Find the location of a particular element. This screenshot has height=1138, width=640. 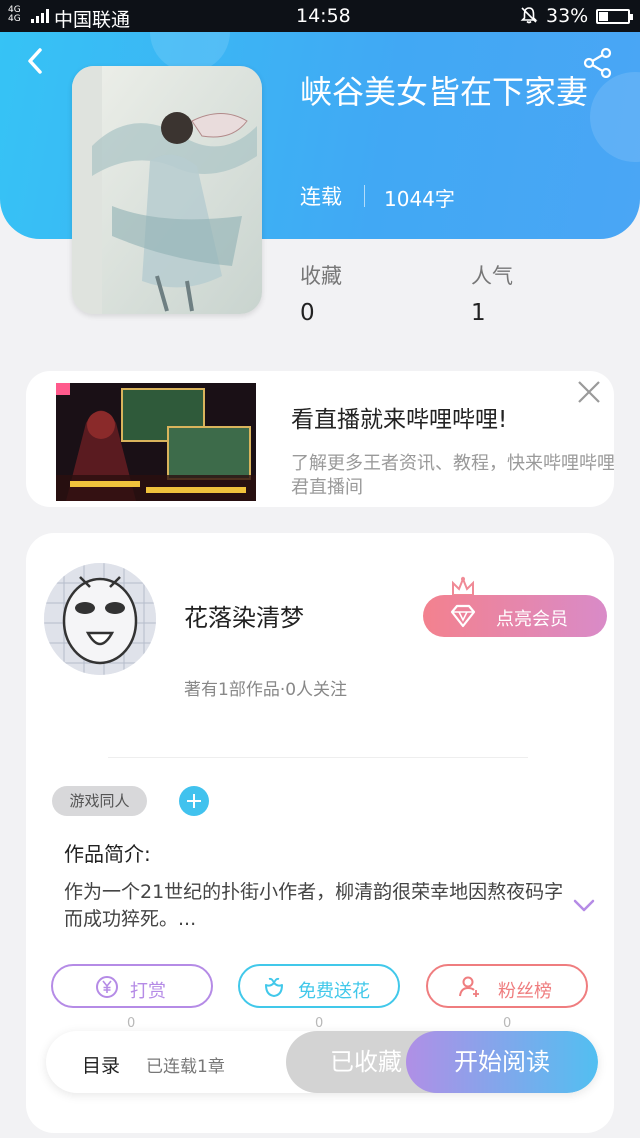

back-button is located at coordinates (36, 61).